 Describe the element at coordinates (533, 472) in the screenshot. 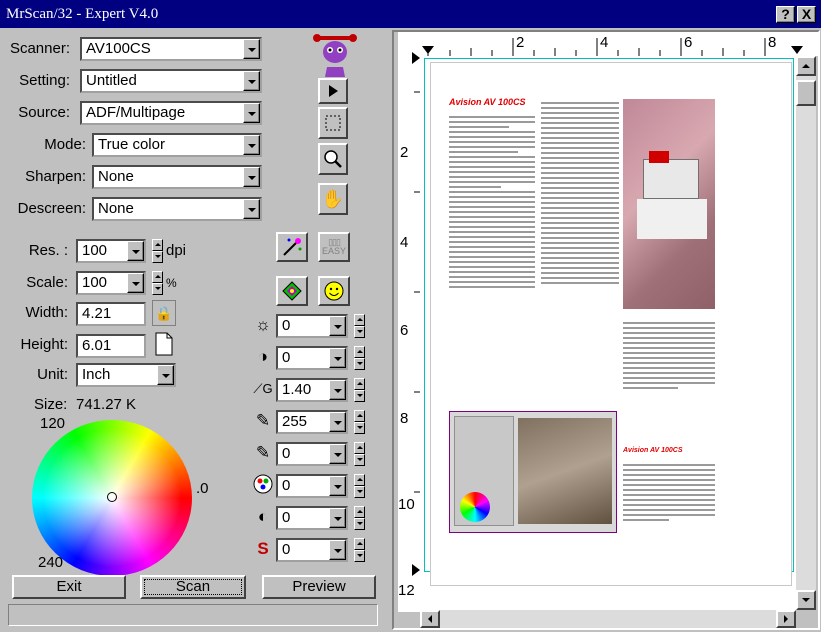

I see `screenshot-figure` at that location.